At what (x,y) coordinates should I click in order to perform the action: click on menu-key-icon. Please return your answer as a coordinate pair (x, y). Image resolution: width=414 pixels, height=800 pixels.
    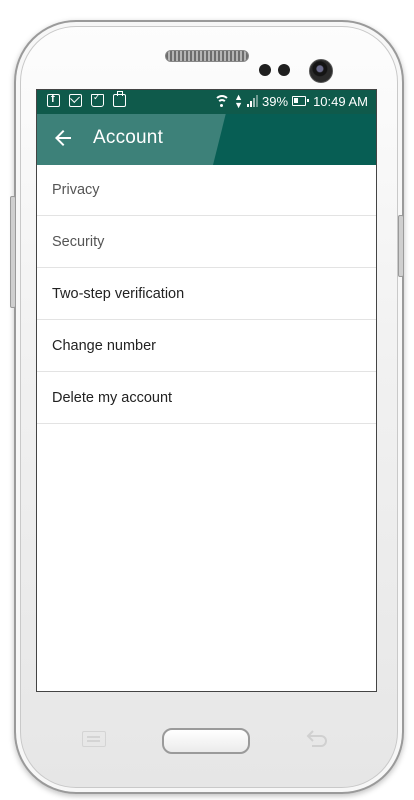
    Looking at the image, I should click on (94, 739).